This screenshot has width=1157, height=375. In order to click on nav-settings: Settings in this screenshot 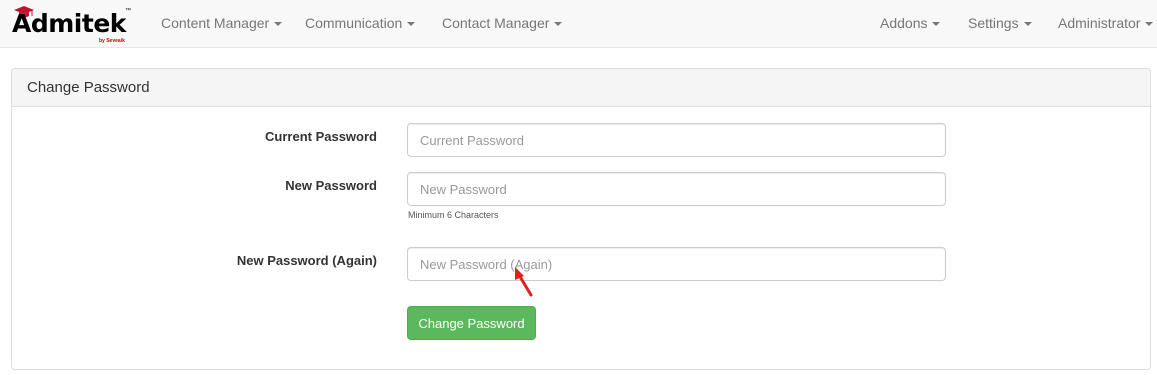, I will do `click(1000, 24)`.